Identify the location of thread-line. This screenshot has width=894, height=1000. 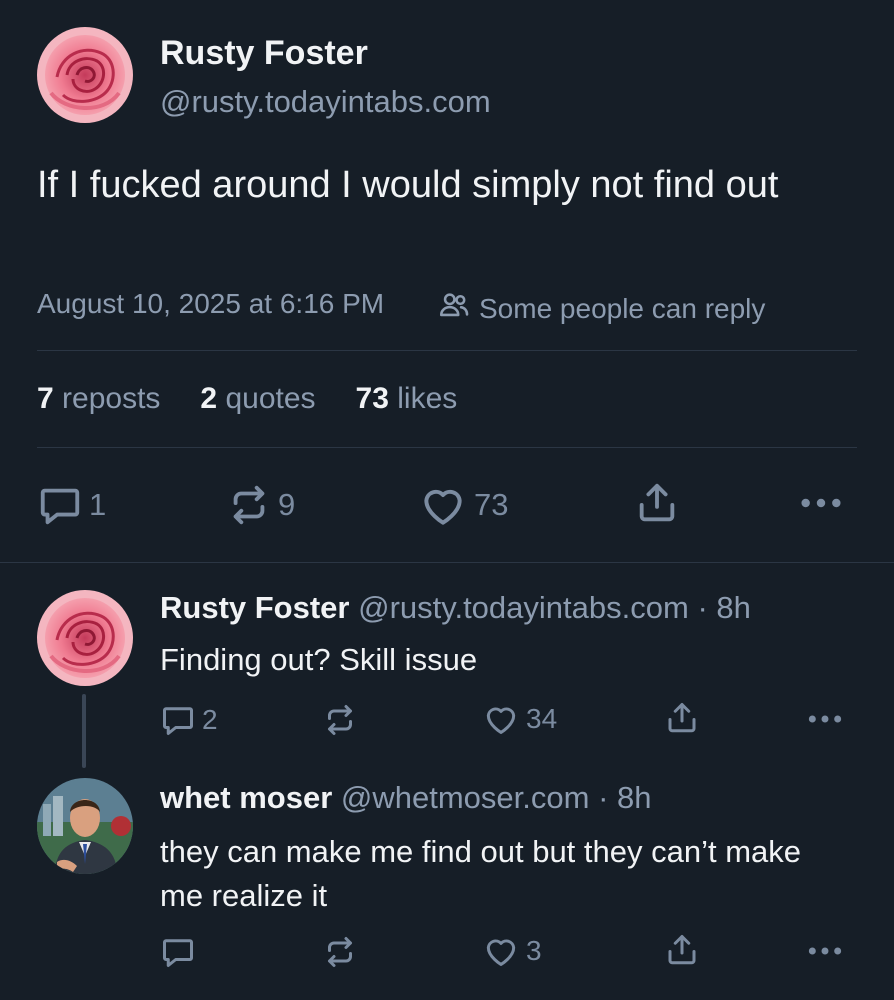
(84, 731).